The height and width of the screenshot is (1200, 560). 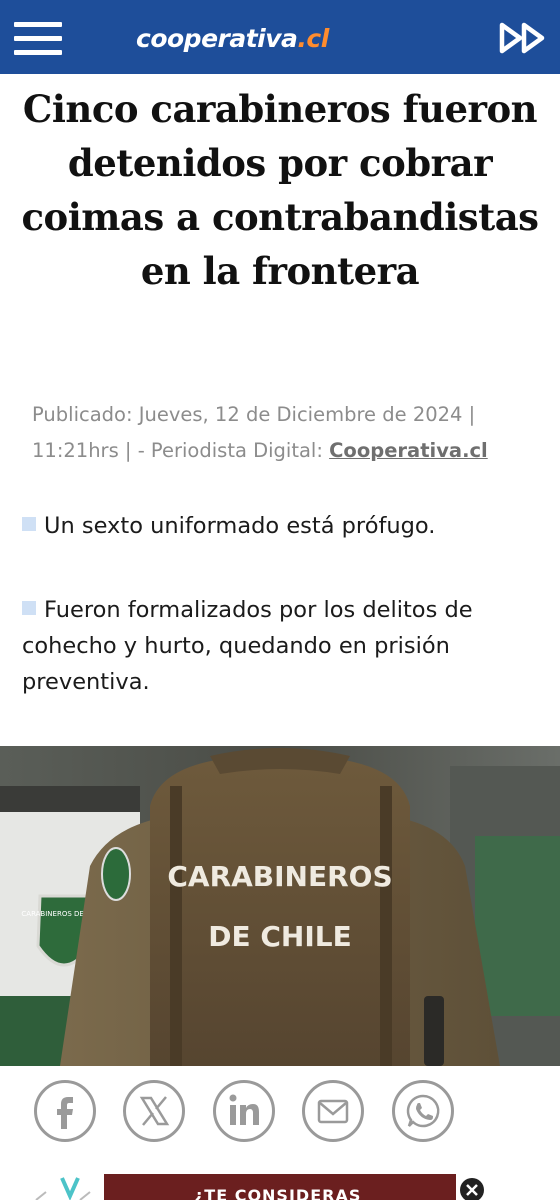 What do you see at coordinates (313, 38) in the screenshot?
I see `logo-tld: .cl` at bounding box center [313, 38].